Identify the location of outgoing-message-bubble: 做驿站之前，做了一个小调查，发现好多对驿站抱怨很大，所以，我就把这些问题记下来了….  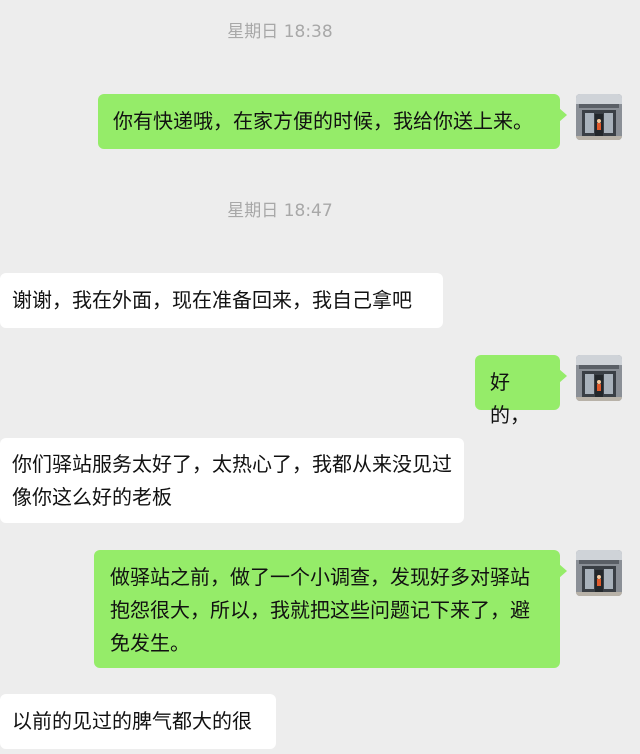
(330, 609).